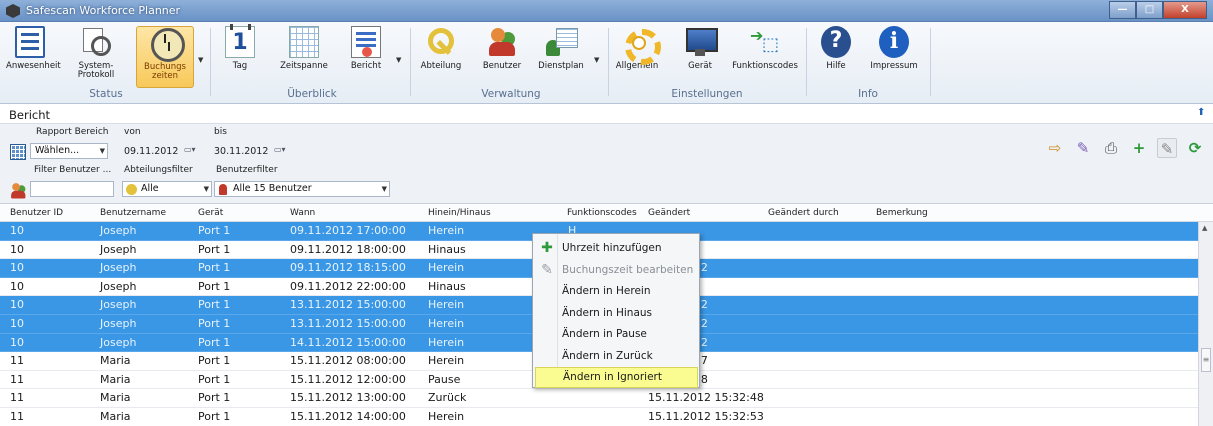  What do you see at coordinates (616, 248) in the screenshot?
I see `context-menu-item: ✚ Uhrzeit hinzufügen` at bounding box center [616, 248].